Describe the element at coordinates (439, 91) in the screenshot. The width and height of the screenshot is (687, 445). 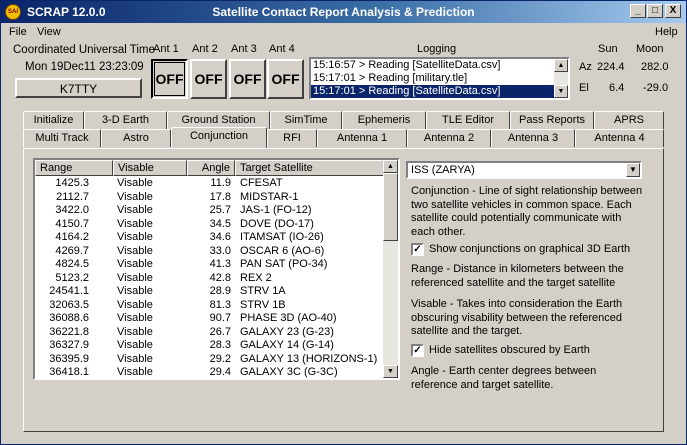
I see `log-line-selected: 15:17:01 > Reading [SatelliteData.csv]` at that location.